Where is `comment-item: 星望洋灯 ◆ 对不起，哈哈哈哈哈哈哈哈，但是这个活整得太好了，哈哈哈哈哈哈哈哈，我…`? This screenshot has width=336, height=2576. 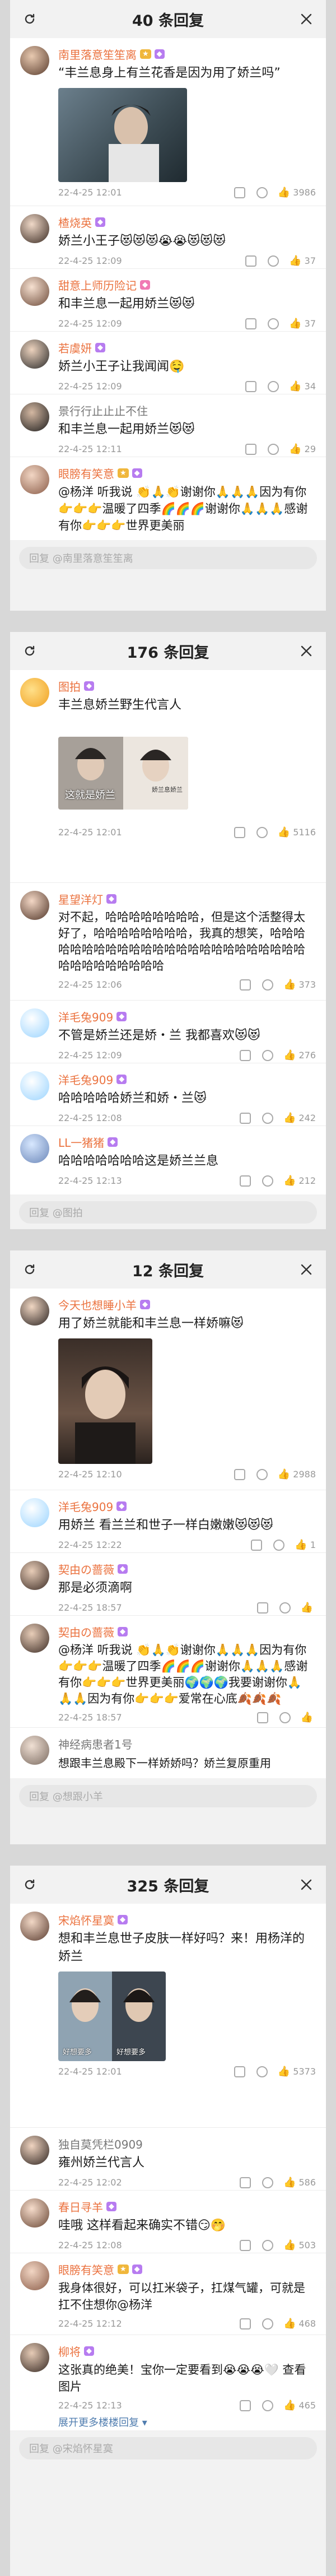
comment-item: 星望洋灯 ◆ 对不起，哈哈哈哈哈哈哈哈，但是这个活整得太好了，哈哈哈哈哈哈哈哈，我… is located at coordinates (168, 942).